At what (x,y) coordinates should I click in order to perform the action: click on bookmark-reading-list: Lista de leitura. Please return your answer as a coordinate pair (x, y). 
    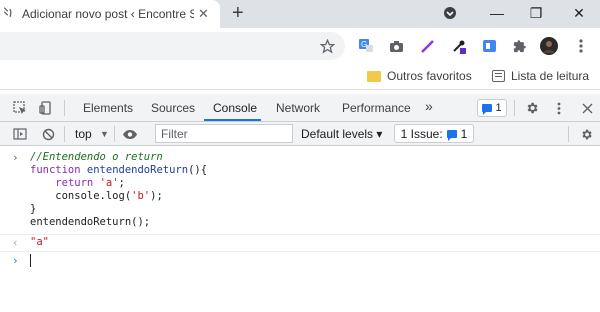
    Looking at the image, I should click on (540, 76).